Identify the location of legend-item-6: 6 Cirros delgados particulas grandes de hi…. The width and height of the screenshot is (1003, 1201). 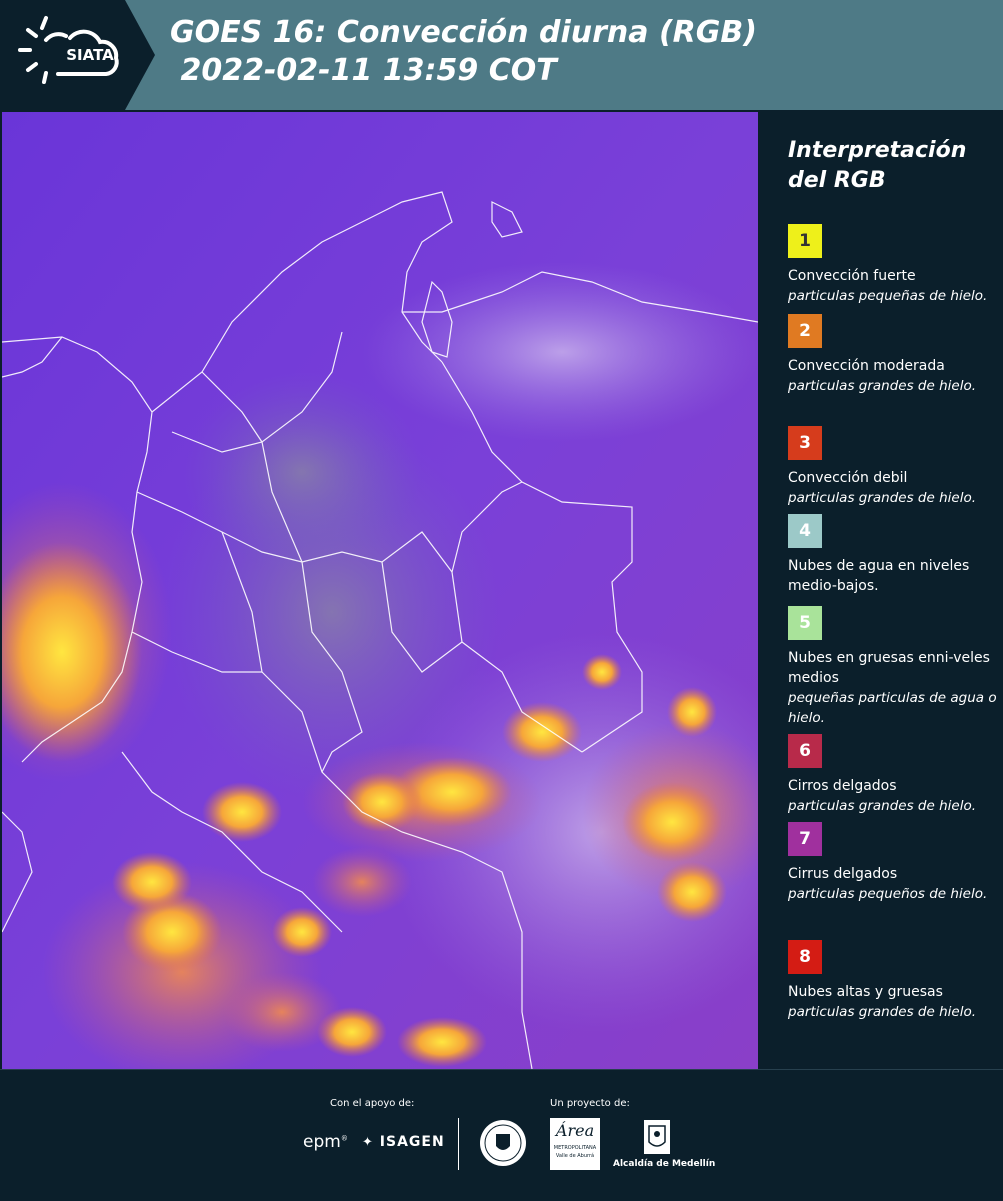
(893, 775).